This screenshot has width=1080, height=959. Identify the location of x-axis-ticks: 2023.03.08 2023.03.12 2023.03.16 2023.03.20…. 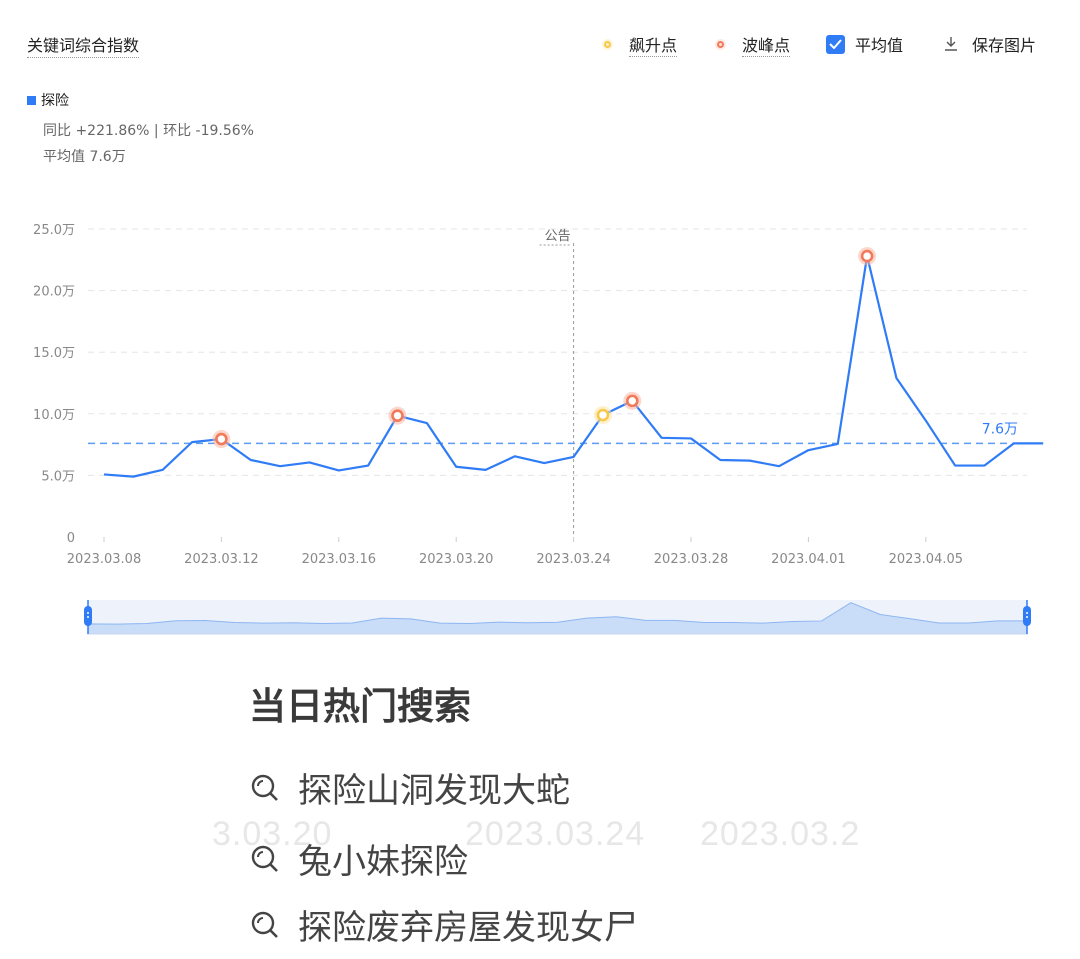
(515, 552).